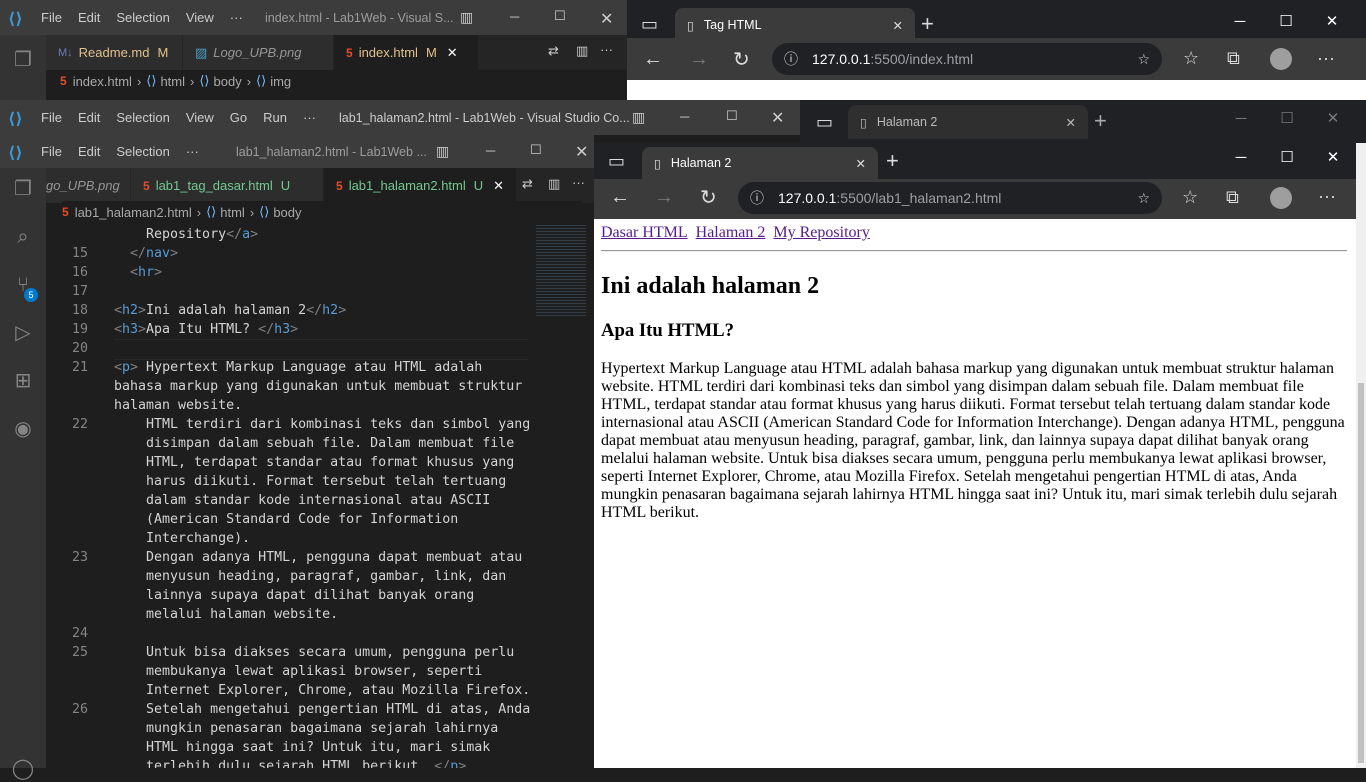 Image resolution: width=1366 pixels, height=782 pixels. I want to click on collections-icon: ⧉, so click(1233, 58).